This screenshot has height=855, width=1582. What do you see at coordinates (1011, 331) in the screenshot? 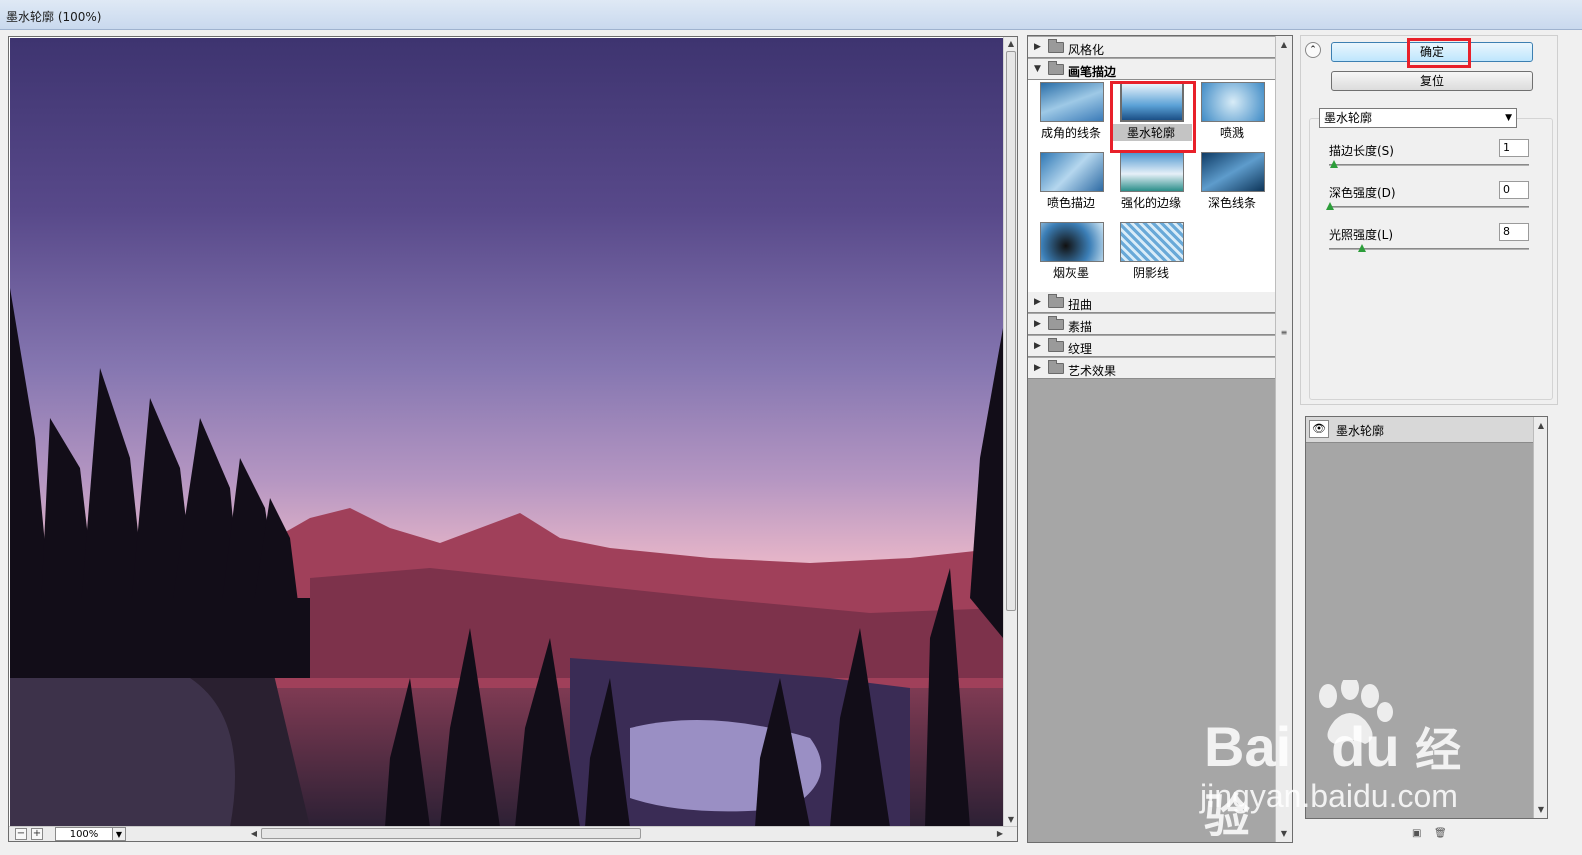
I see `scroll-thumb` at bounding box center [1011, 331].